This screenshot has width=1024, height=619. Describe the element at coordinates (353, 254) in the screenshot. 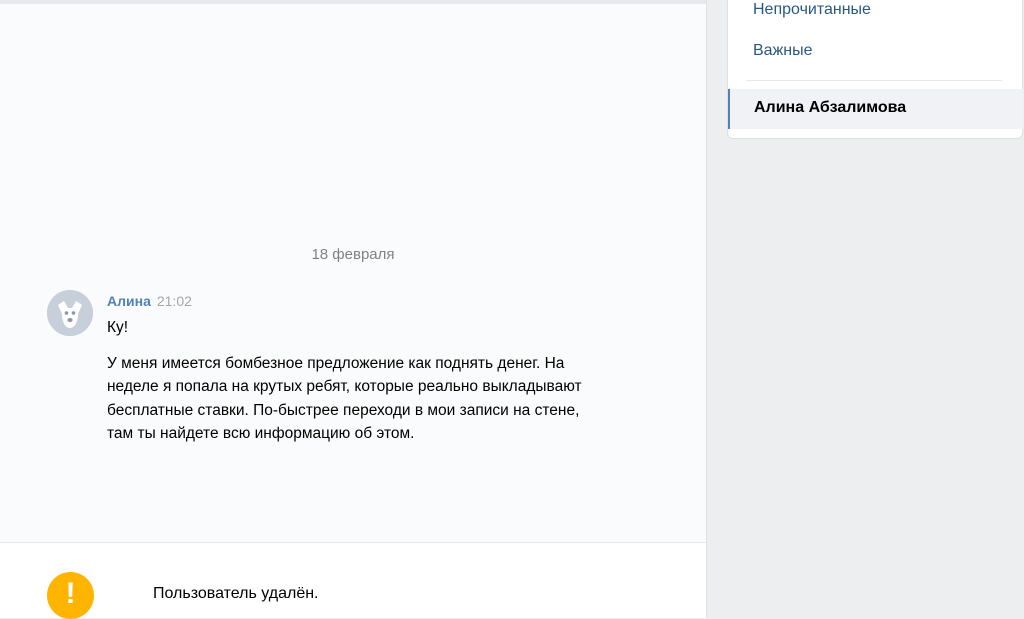

I see `date-separator: 18 февраля` at that location.